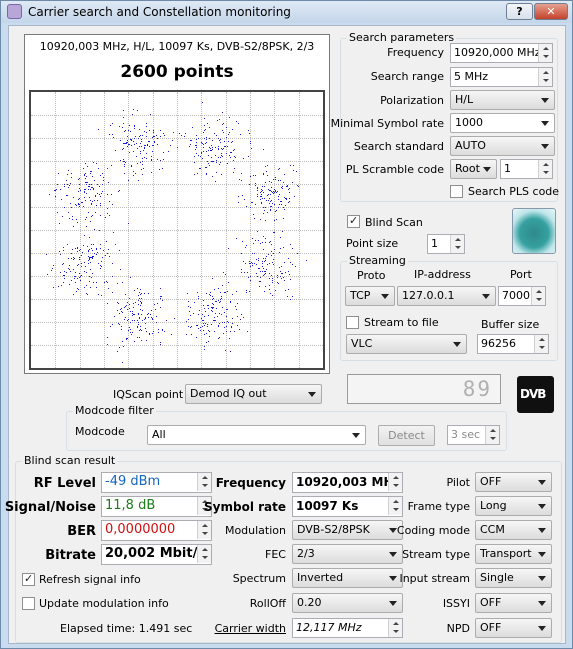 The image size is (573, 649). What do you see at coordinates (502, 100) in the screenshot?
I see `polarization-select: H/L` at bounding box center [502, 100].